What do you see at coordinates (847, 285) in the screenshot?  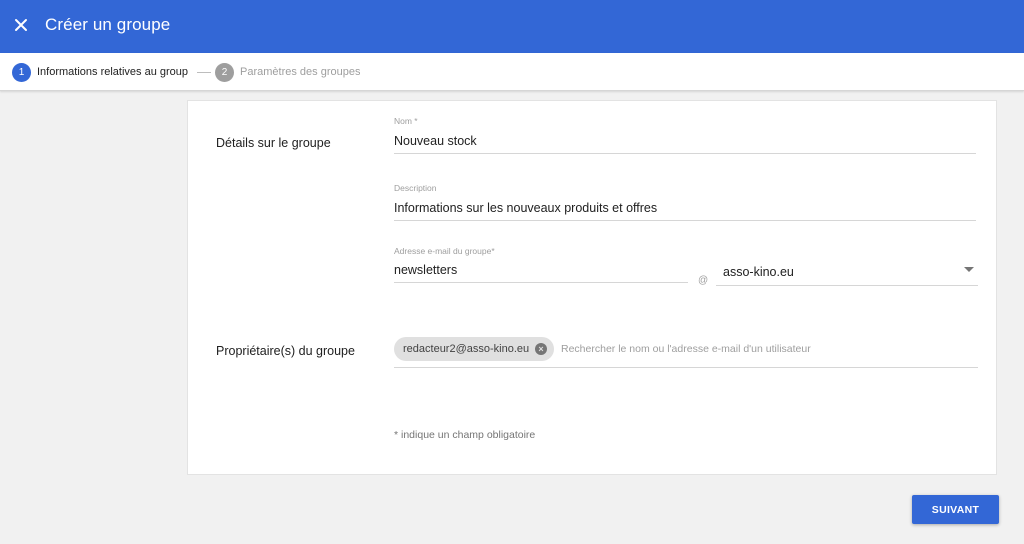 I see `domain-underline` at bounding box center [847, 285].